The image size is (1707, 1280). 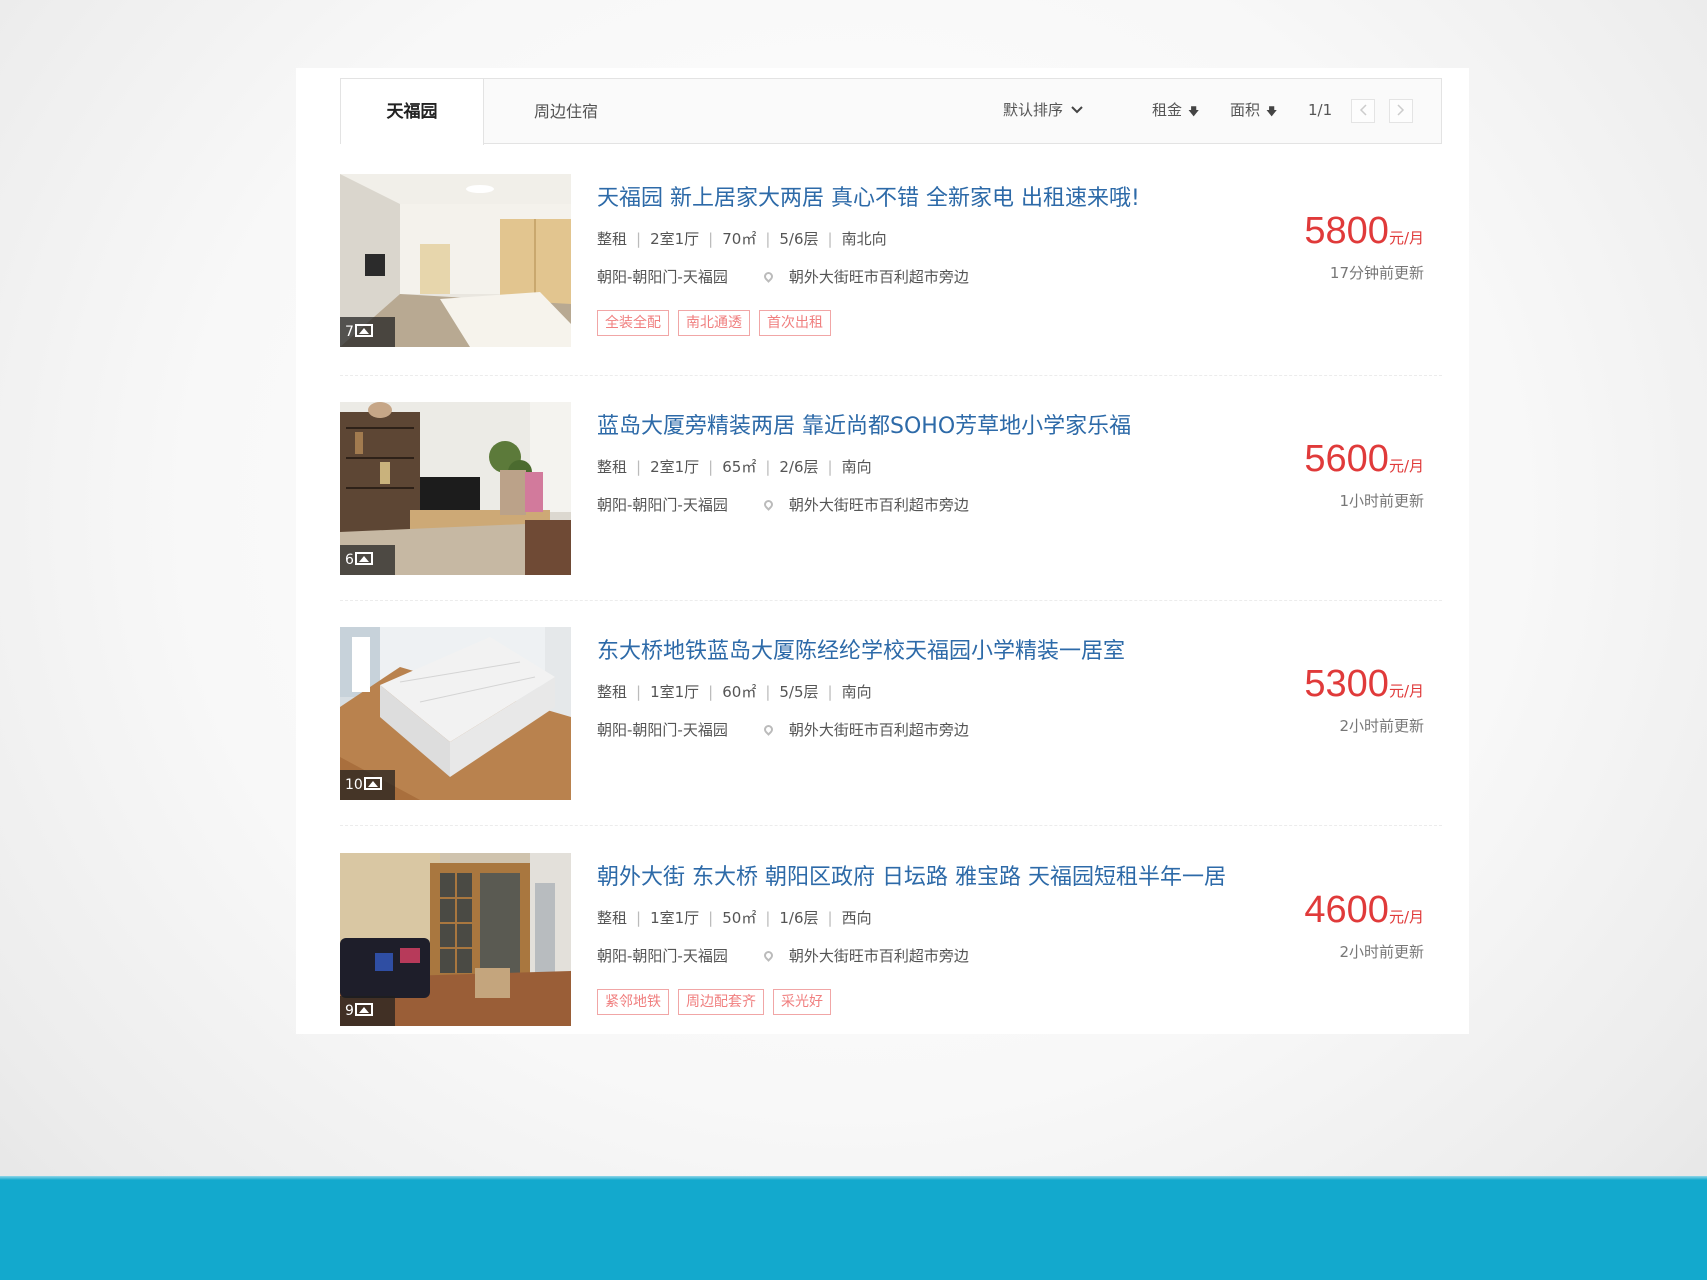 What do you see at coordinates (349, 332) in the screenshot?
I see `photo-count-value: 7` at bounding box center [349, 332].